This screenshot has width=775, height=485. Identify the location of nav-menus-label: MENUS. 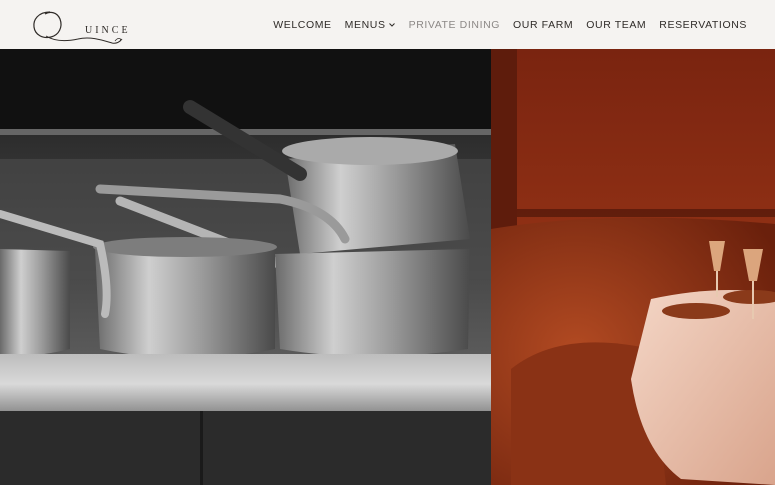
(365, 24).